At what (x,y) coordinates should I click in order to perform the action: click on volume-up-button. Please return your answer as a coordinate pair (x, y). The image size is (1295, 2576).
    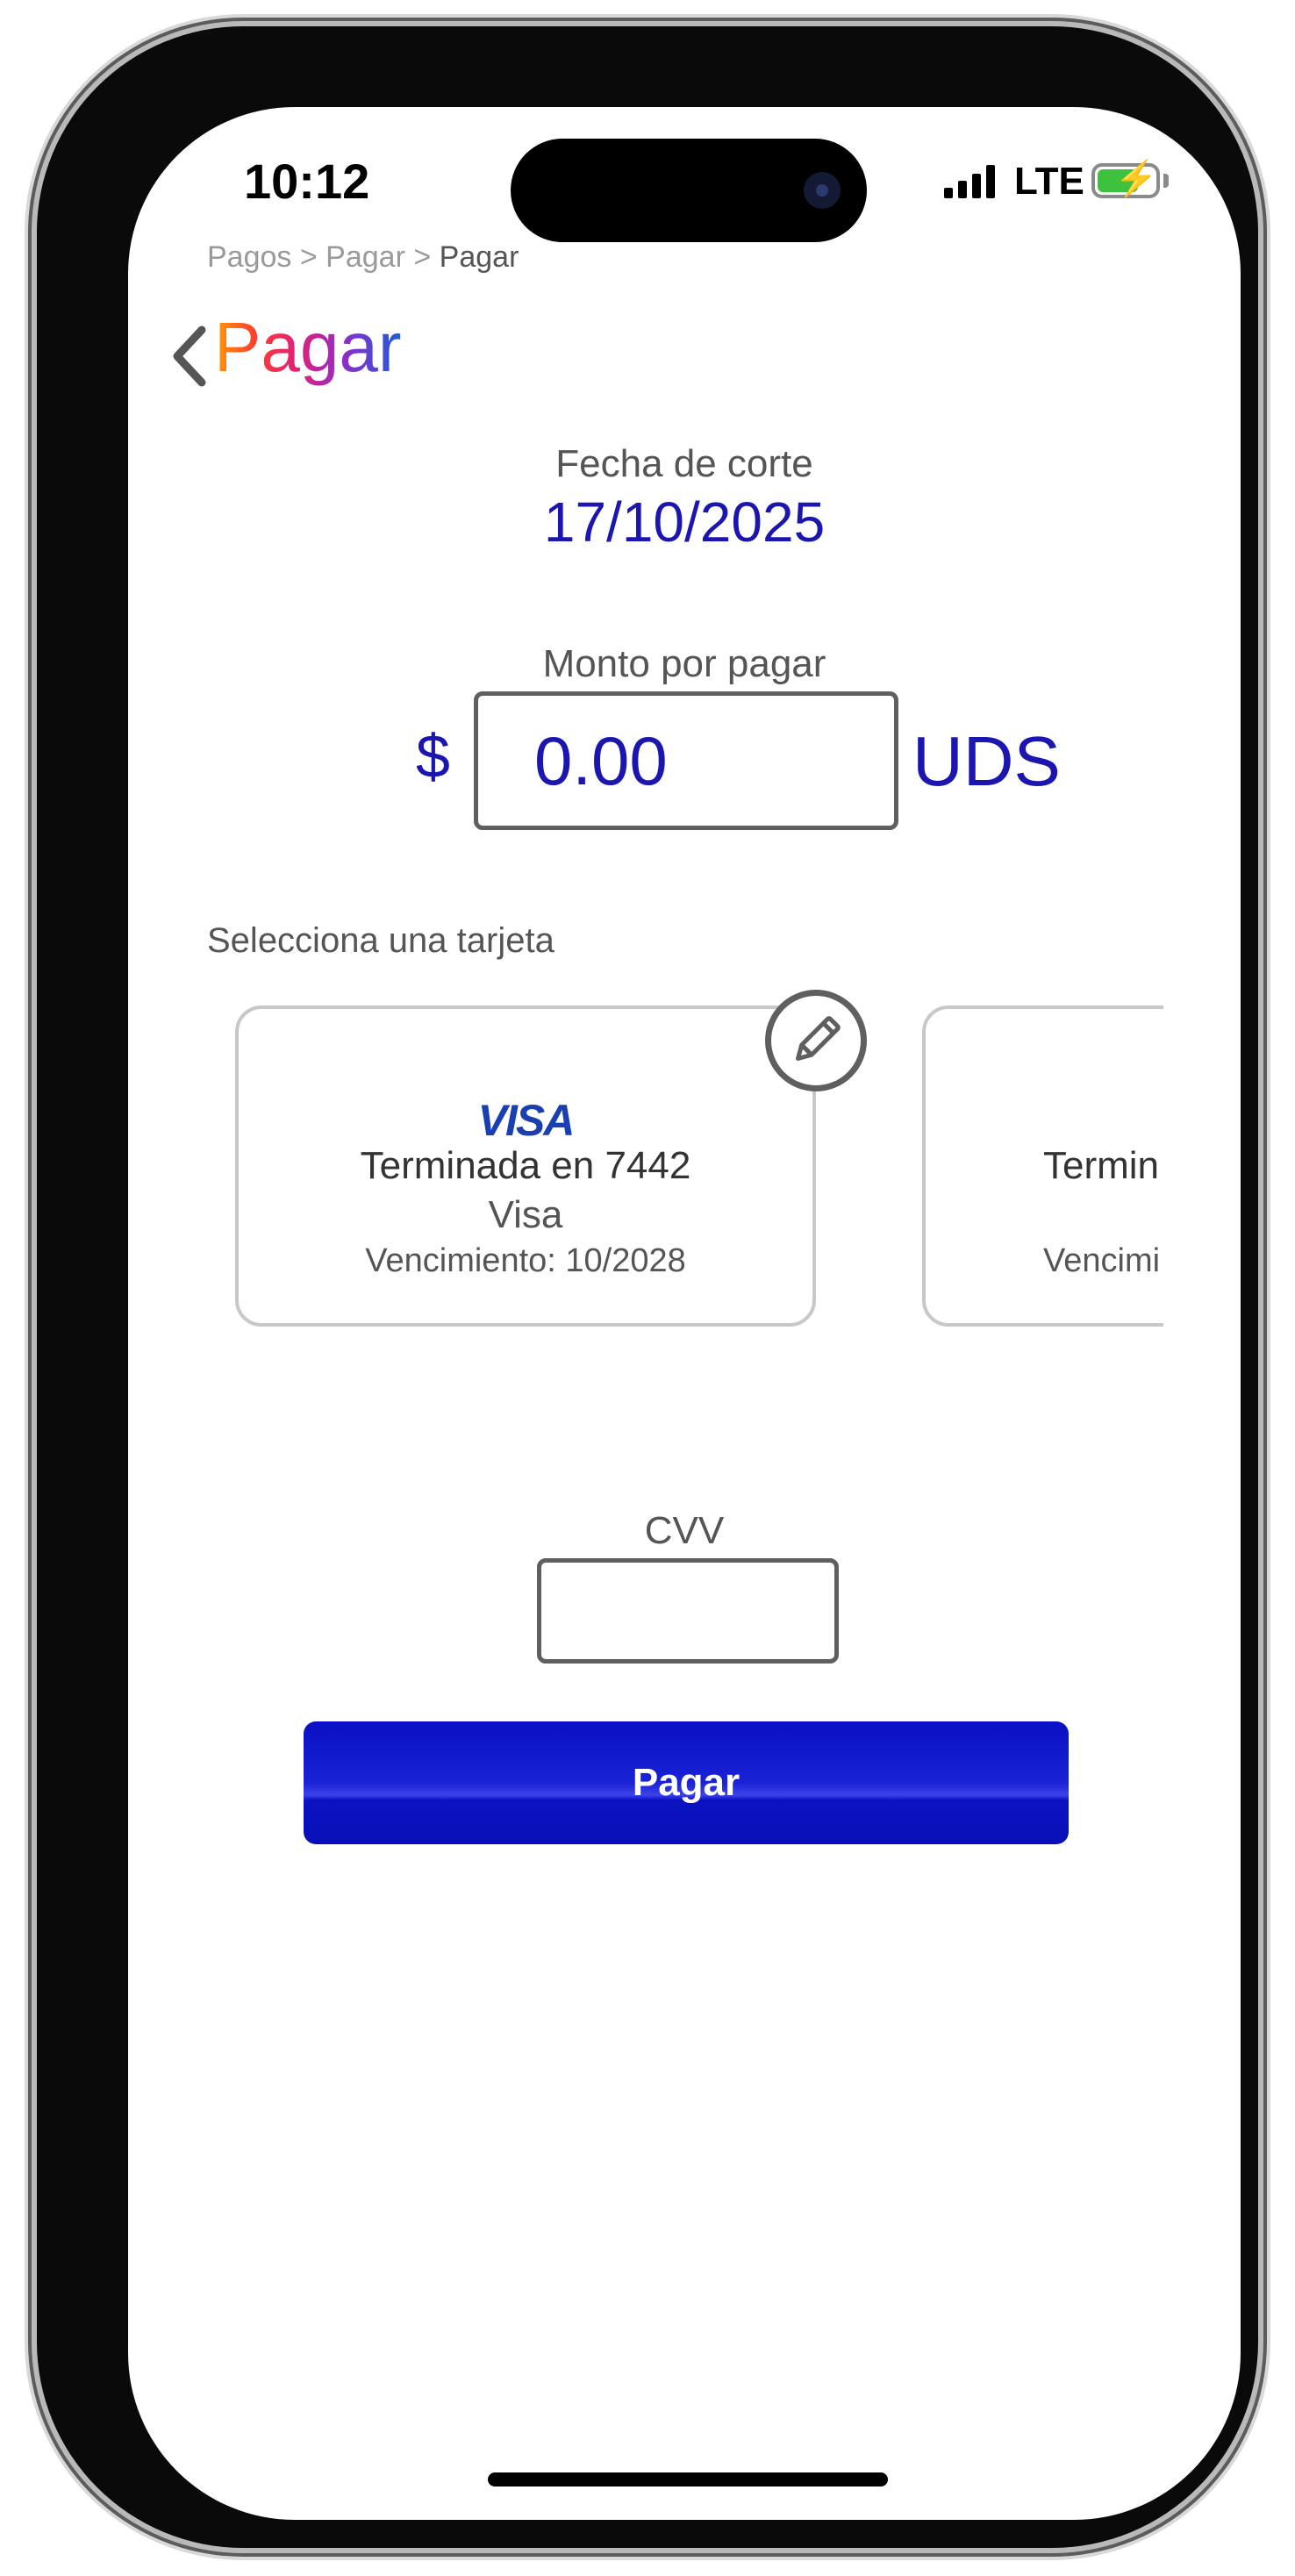
    Looking at the image, I should click on (31, 756).